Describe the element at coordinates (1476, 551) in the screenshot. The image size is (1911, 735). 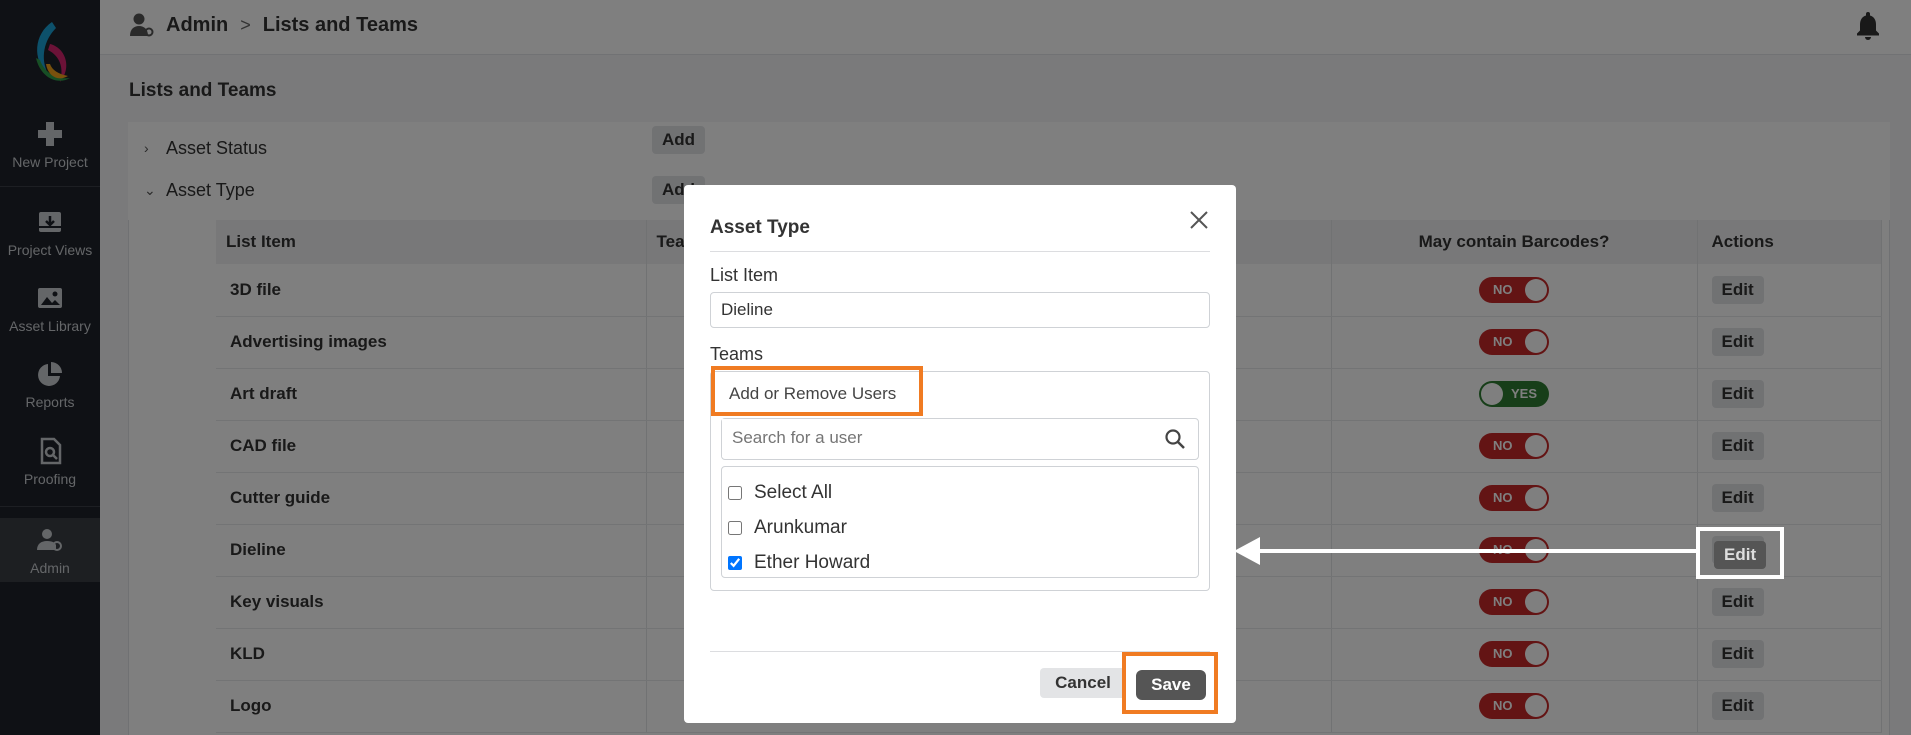
I see `annotation-arrow-line` at that location.